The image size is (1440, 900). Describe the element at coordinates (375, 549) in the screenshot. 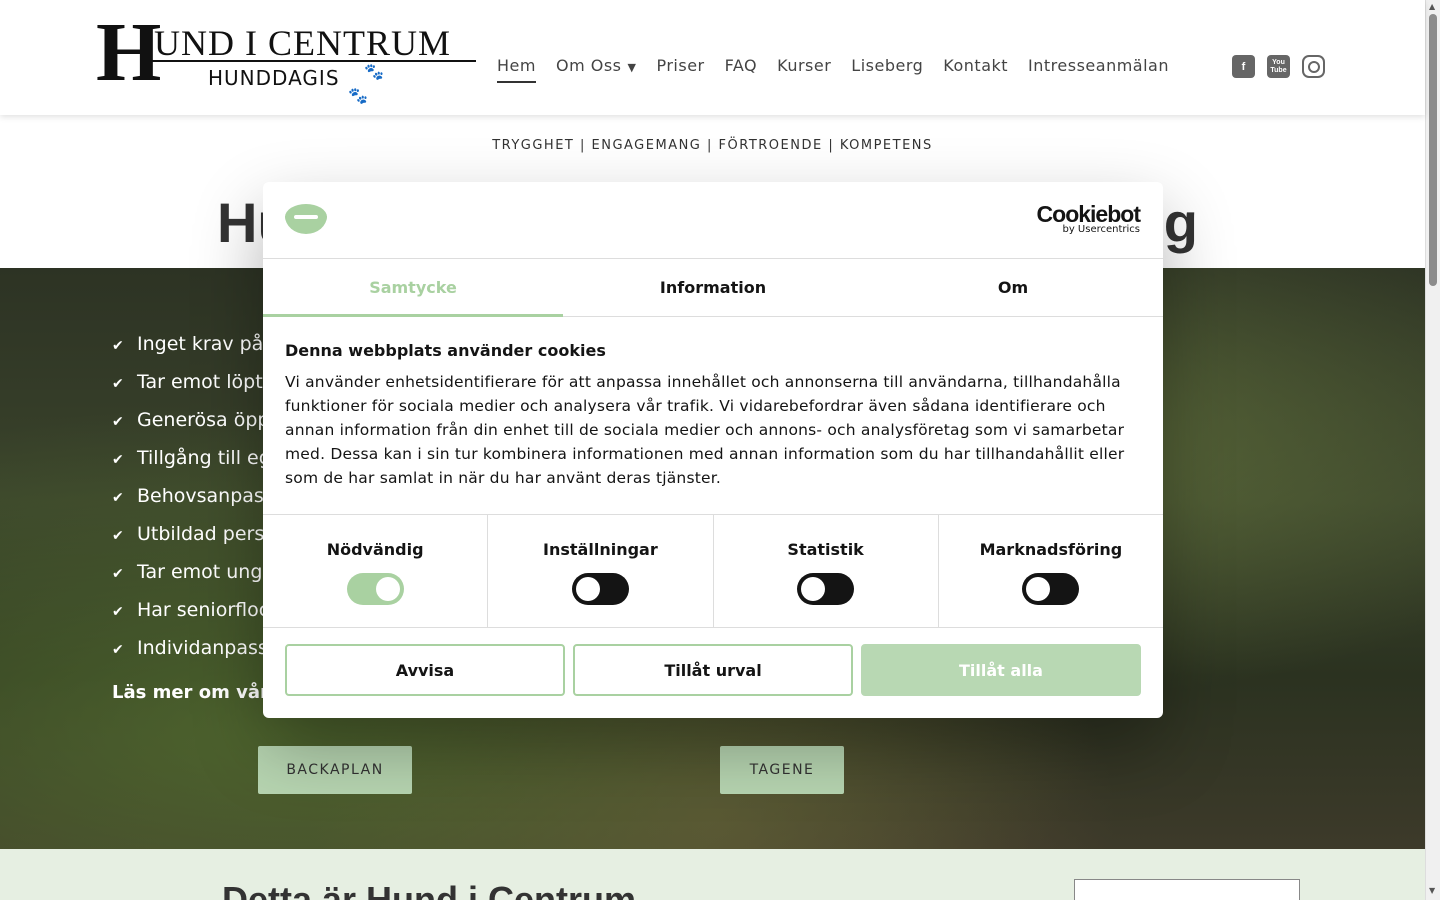

I see `toggle-label: Nödvändig` at that location.